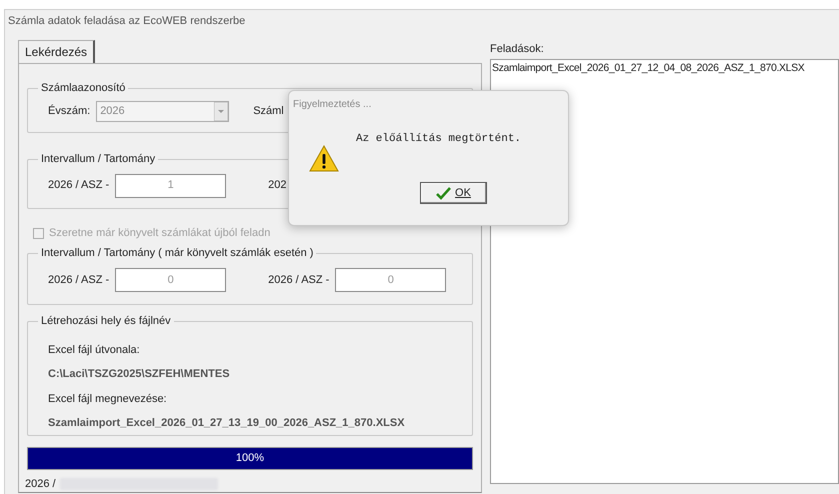 The width and height of the screenshot is (839, 494). Describe the element at coordinates (139, 374) in the screenshot. I see `path-value: C:\Laci\TSZG2025\SZFEH\MENTES` at that location.